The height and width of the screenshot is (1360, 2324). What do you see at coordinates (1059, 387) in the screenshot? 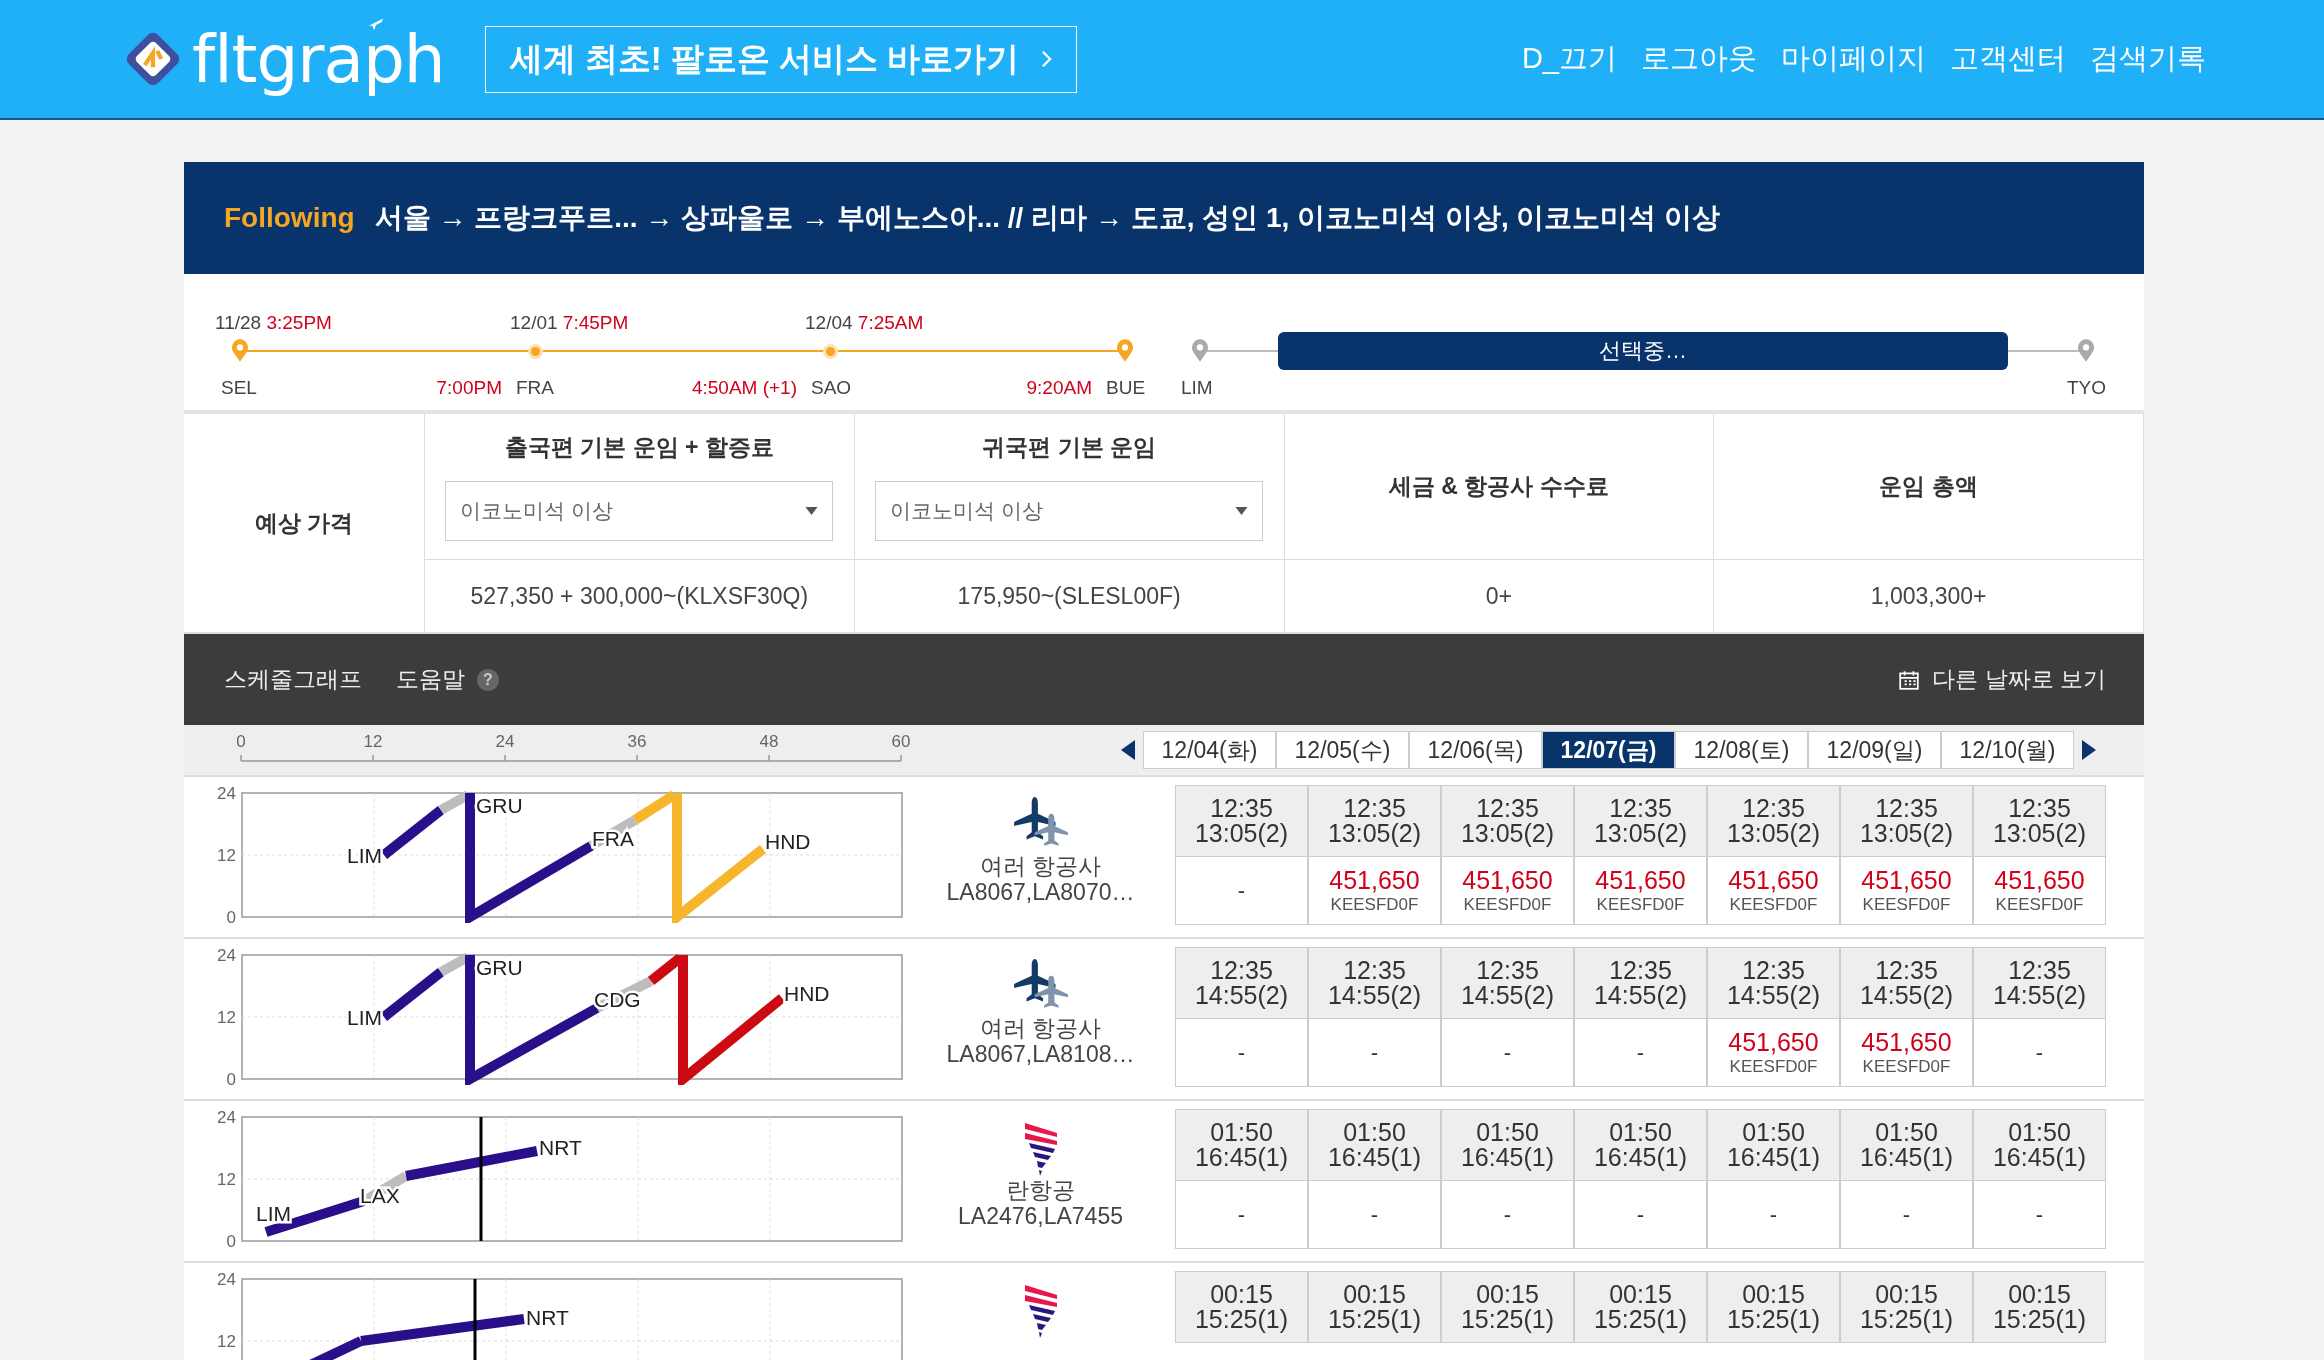
I see `arrival-time: 9:20AM` at bounding box center [1059, 387].